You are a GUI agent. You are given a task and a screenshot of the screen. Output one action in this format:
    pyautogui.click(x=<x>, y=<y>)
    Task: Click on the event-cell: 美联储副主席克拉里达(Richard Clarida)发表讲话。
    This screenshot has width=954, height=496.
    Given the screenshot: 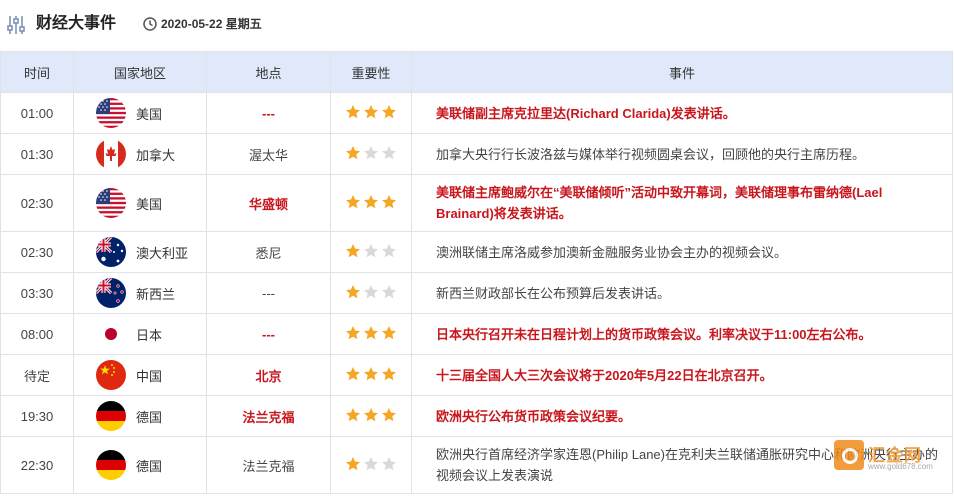 What is the action you would take?
    pyautogui.click(x=682, y=113)
    